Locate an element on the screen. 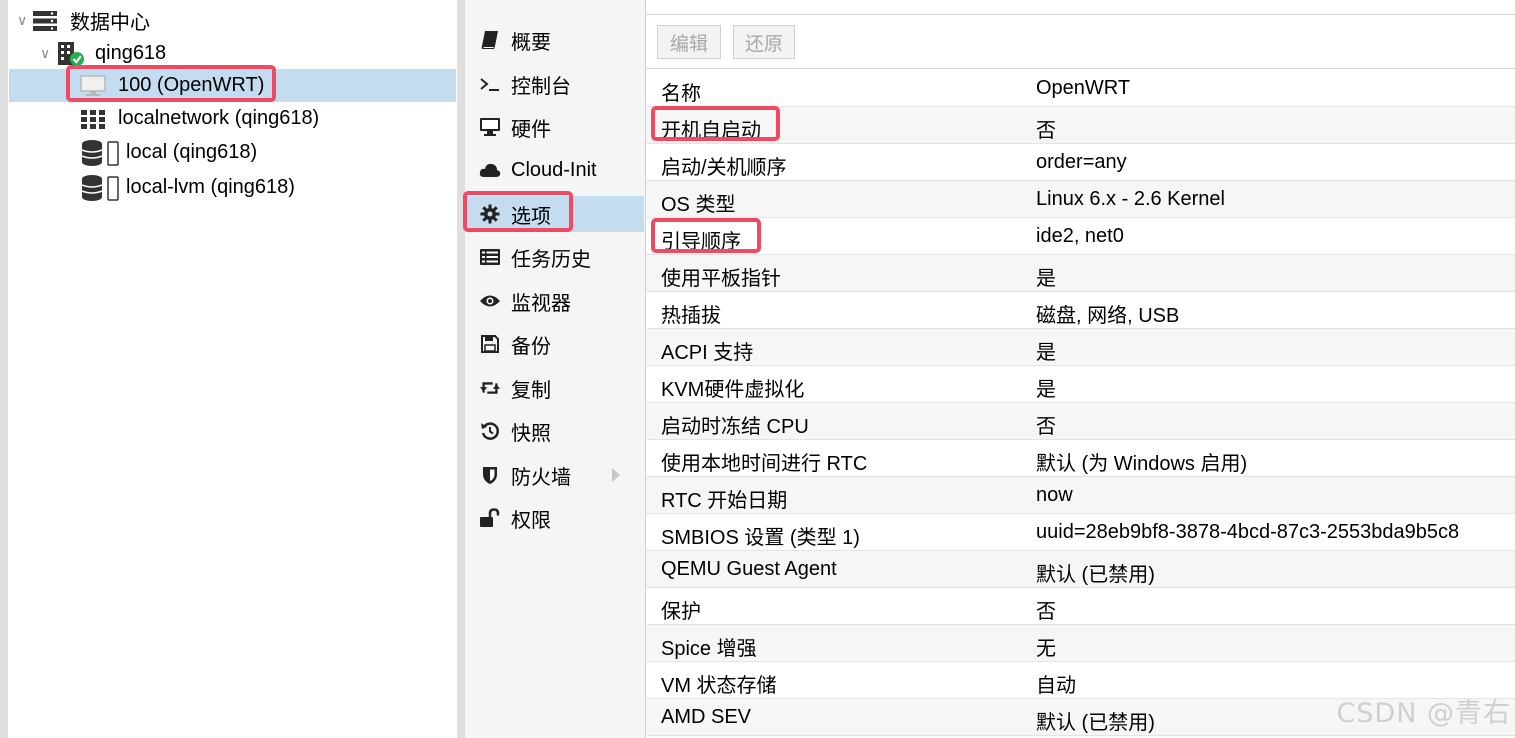 The width and height of the screenshot is (1515, 738). tree-item-label: qing618 is located at coordinates (131, 53).